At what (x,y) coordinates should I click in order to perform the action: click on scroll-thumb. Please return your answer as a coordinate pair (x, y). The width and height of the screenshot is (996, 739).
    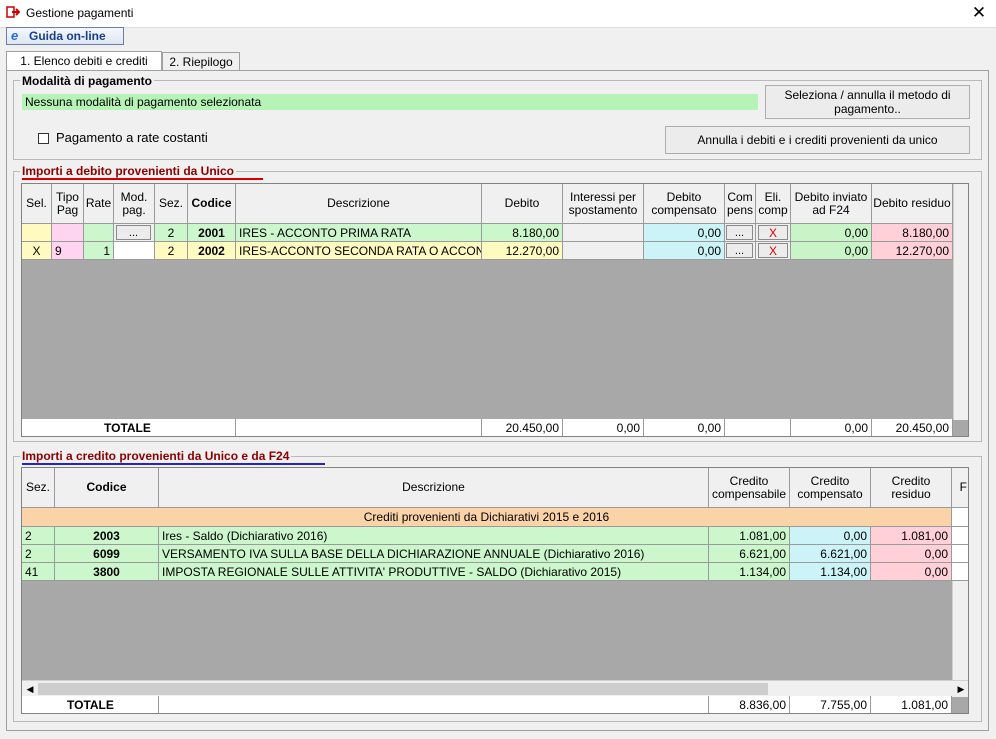
    Looking at the image, I should click on (403, 689).